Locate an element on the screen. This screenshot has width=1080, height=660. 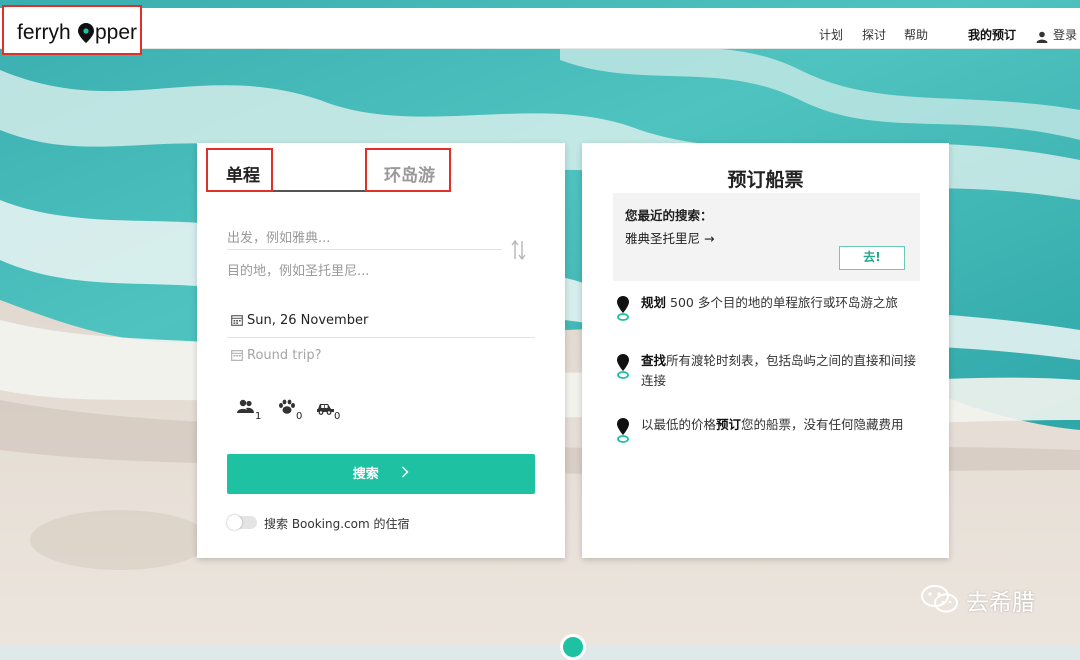
svg-text: pper is located at coordinates (116, 32).